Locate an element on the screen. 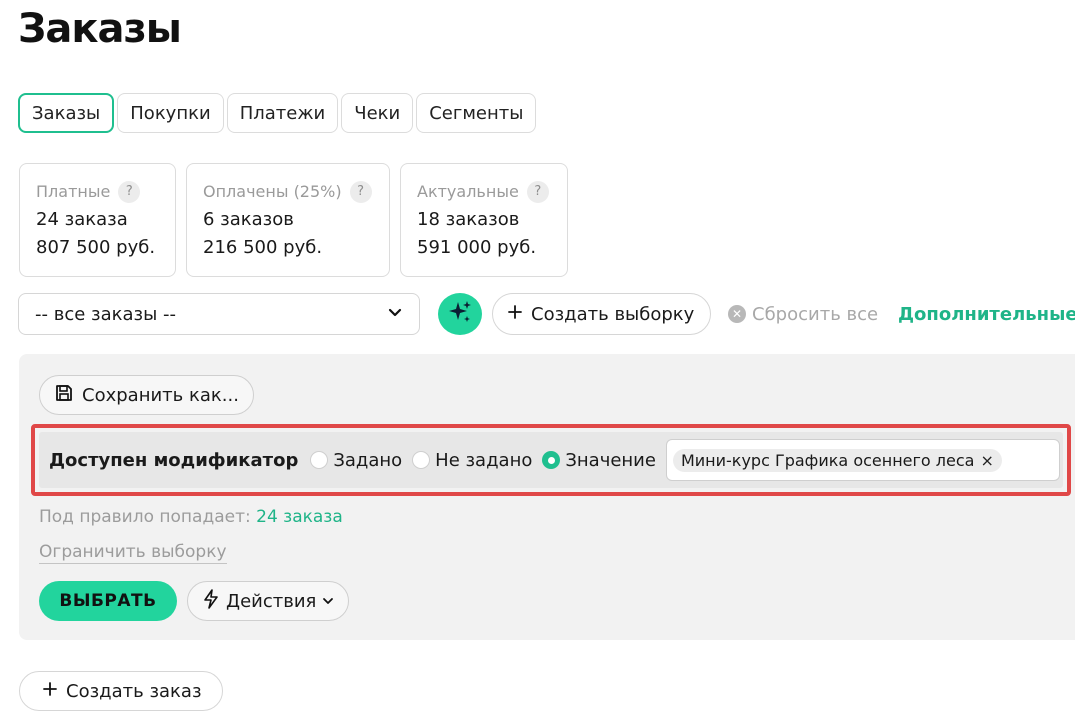 The height and width of the screenshot is (722, 1075). close-circle-icon: ✕ is located at coordinates (737, 314).